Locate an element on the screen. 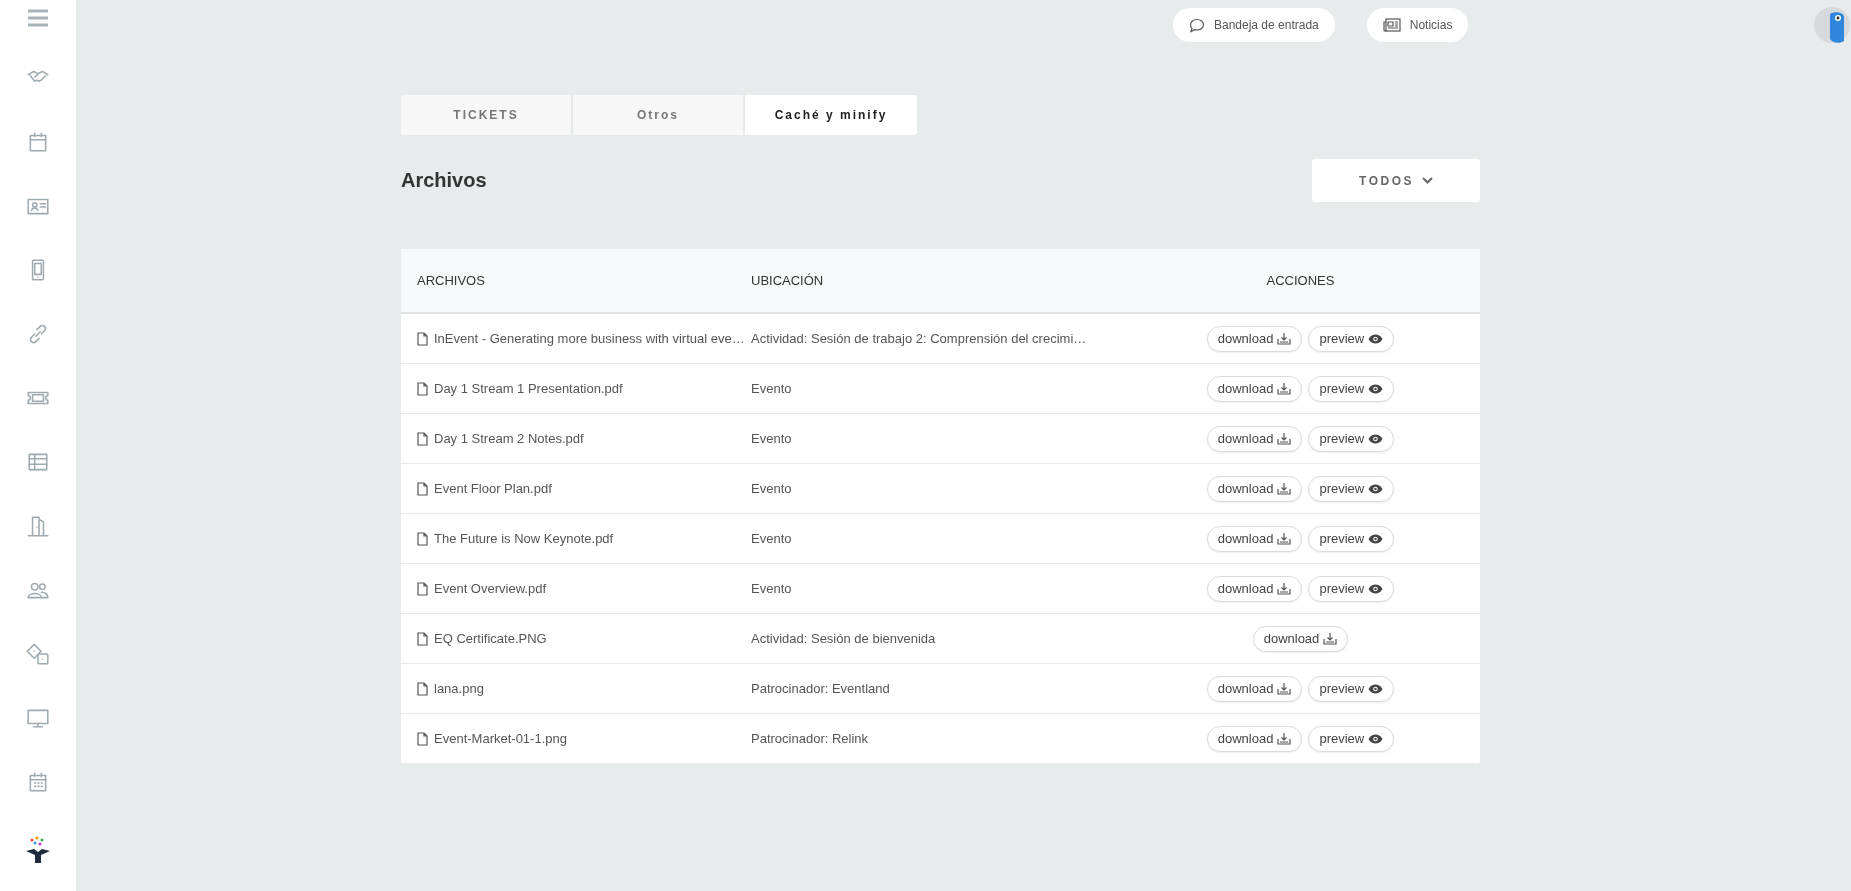 This screenshot has width=1851, height=891. tab: Otros is located at coordinates (659, 115).